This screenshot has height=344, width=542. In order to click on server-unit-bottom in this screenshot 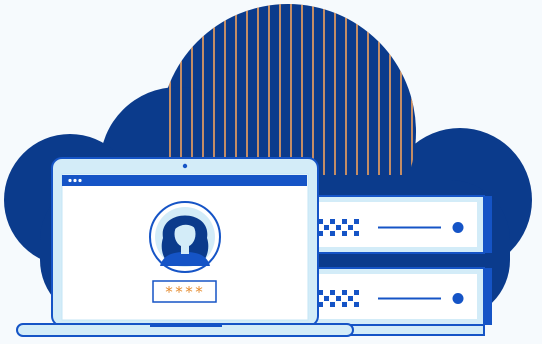, I will do `click(395, 296)`.